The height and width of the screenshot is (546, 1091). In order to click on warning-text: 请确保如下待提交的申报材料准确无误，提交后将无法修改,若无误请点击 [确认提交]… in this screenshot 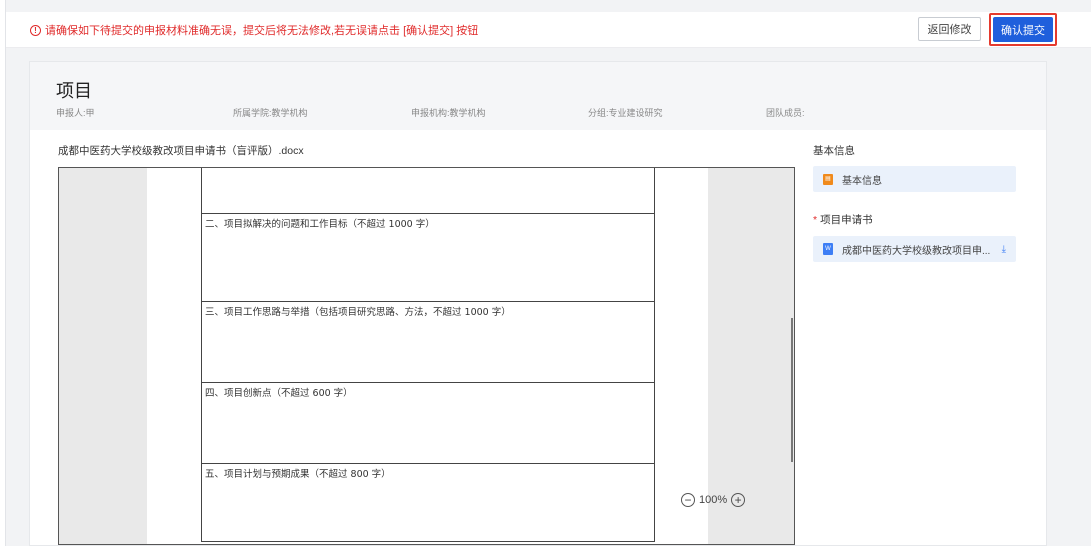, I will do `click(262, 31)`.